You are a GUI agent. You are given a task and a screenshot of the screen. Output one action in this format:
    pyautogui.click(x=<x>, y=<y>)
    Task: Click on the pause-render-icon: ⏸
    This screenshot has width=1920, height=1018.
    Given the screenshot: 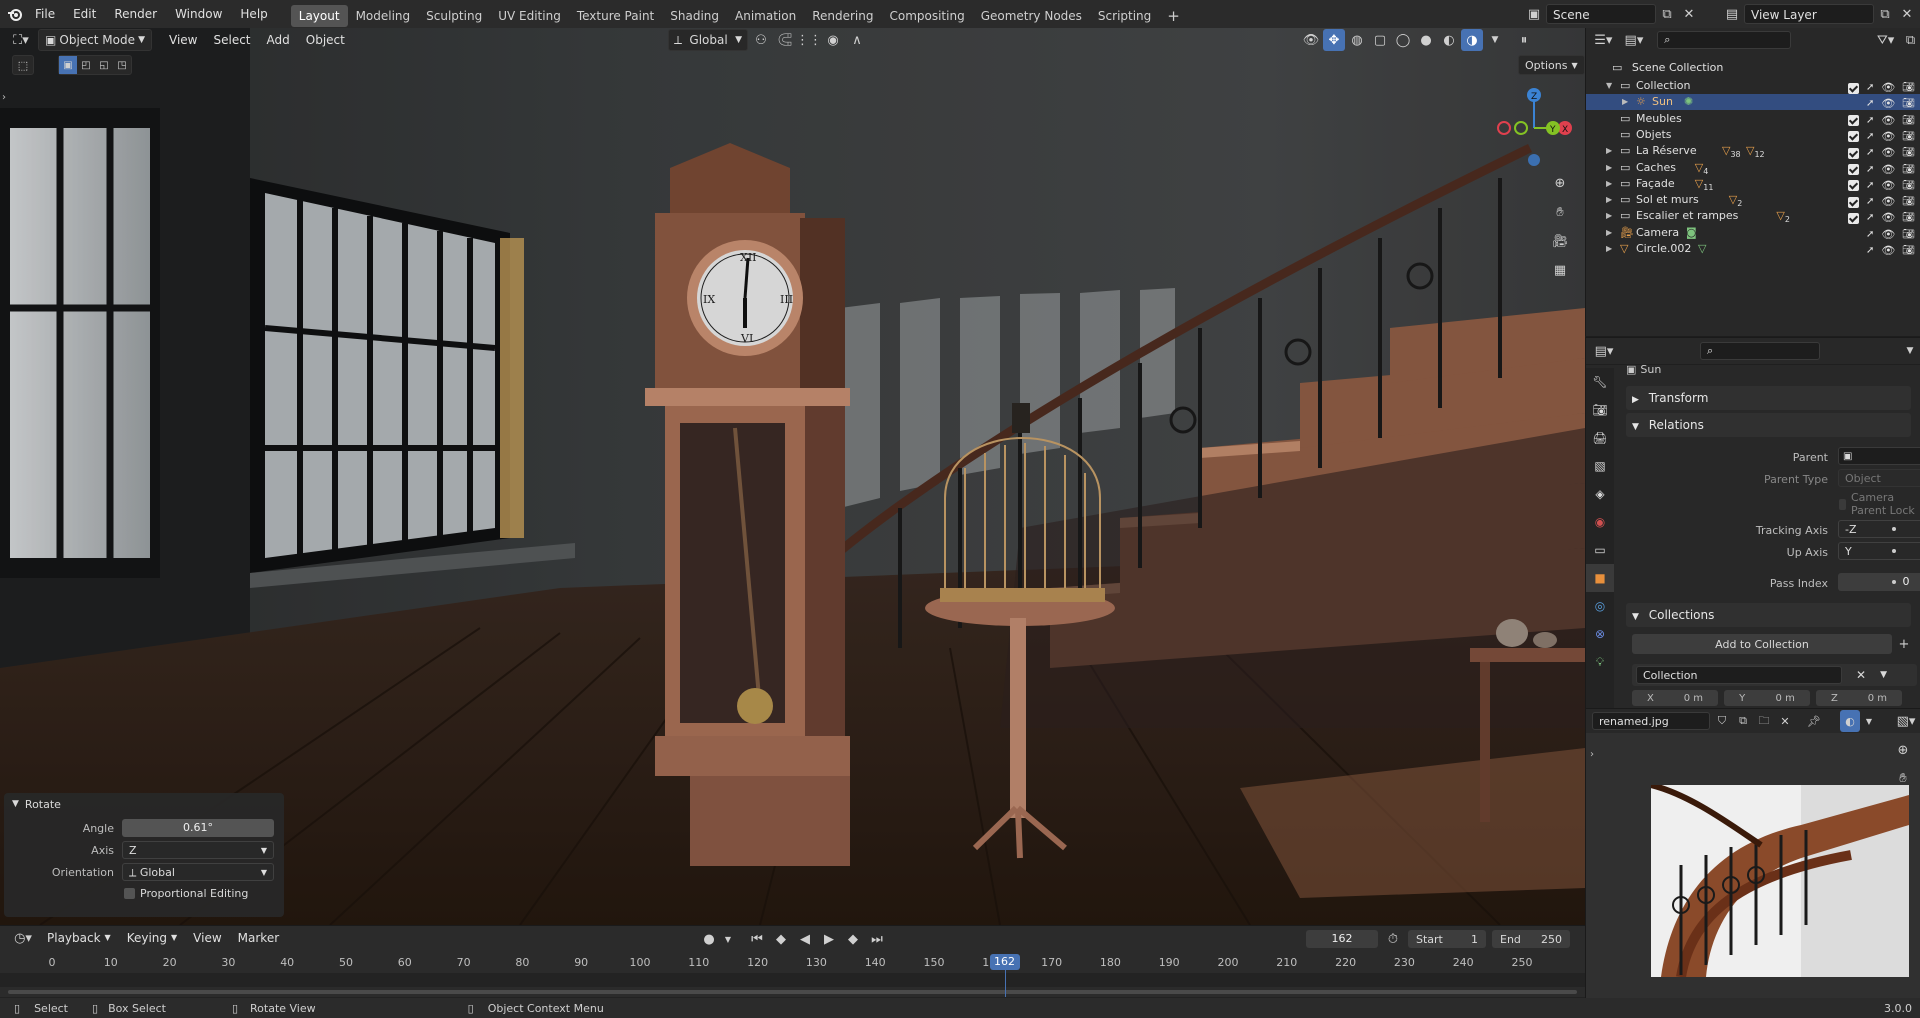 What is the action you would take?
    pyautogui.click(x=1524, y=40)
    